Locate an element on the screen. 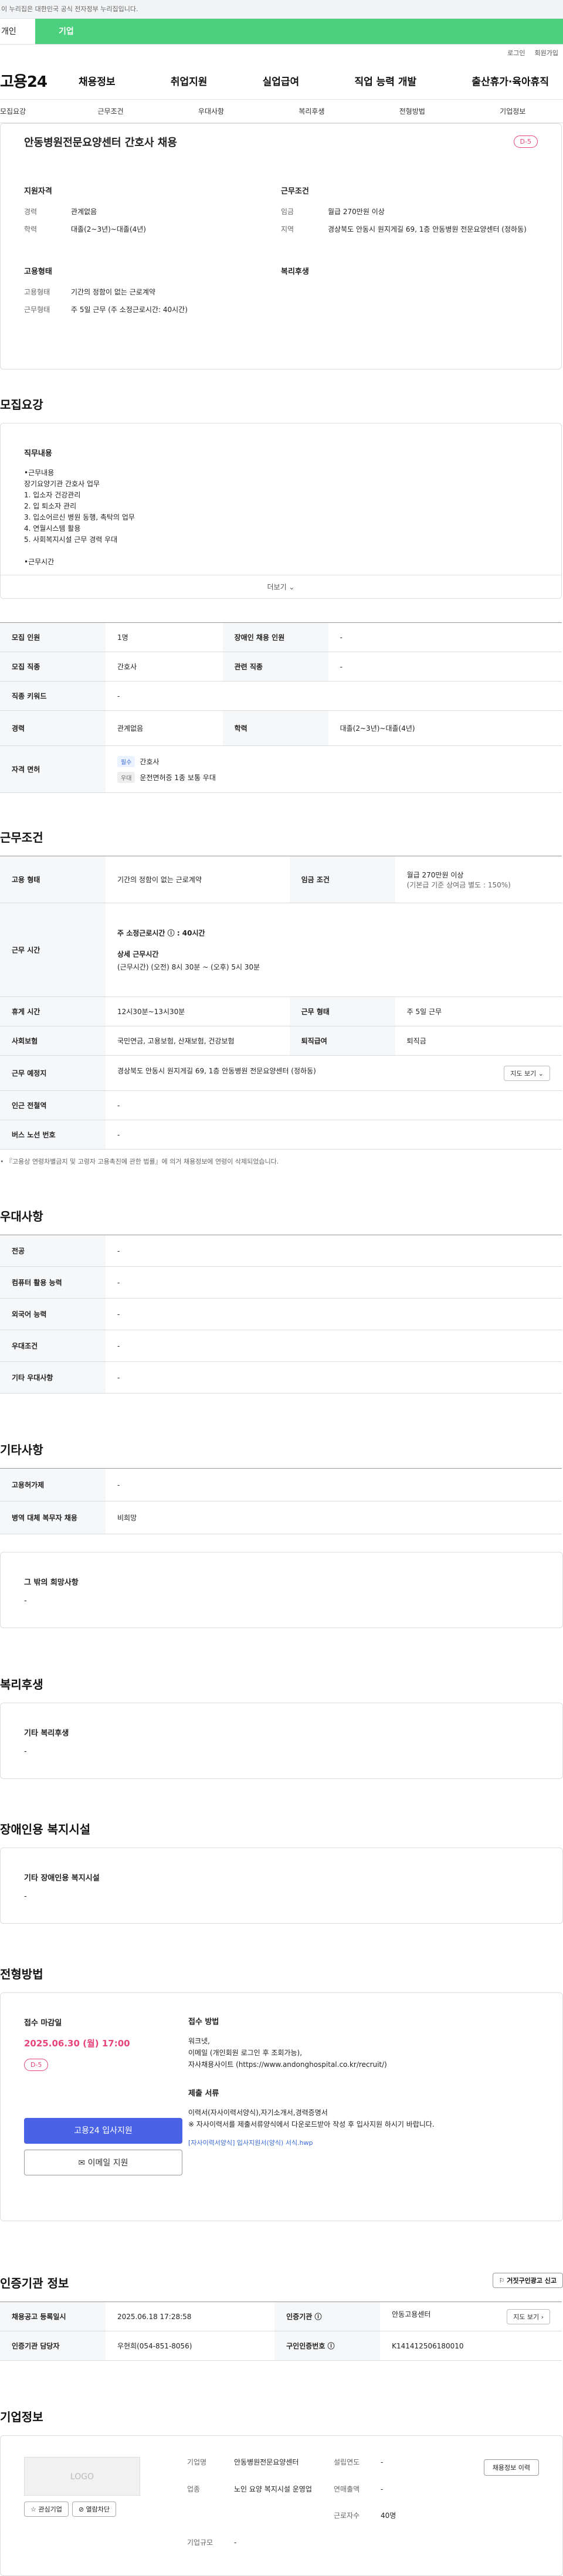 This screenshot has width=563, height=2576. anchor-preference: 우대사항 is located at coordinates (211, 111).